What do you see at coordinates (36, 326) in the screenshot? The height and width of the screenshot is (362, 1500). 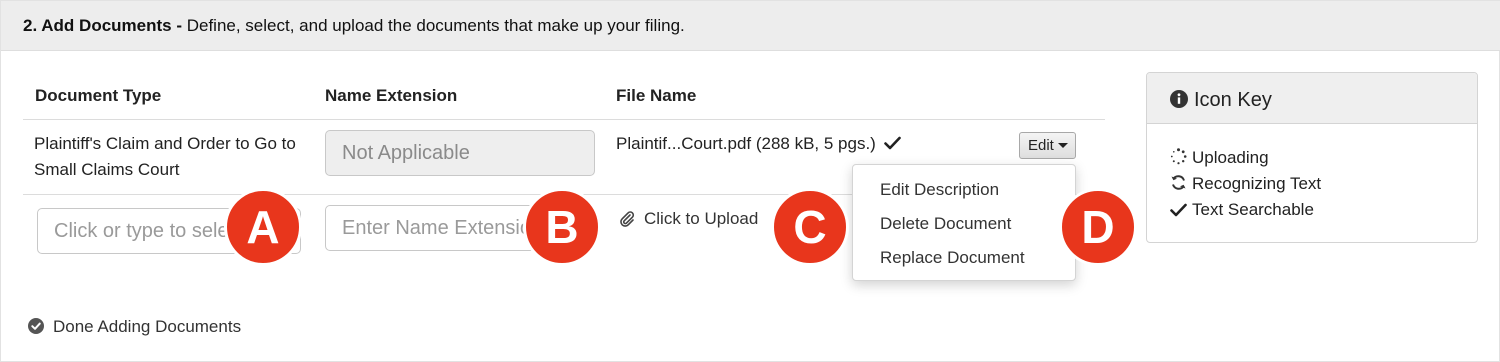 I see `check-circle-icon` at bounding box center [36, 326].